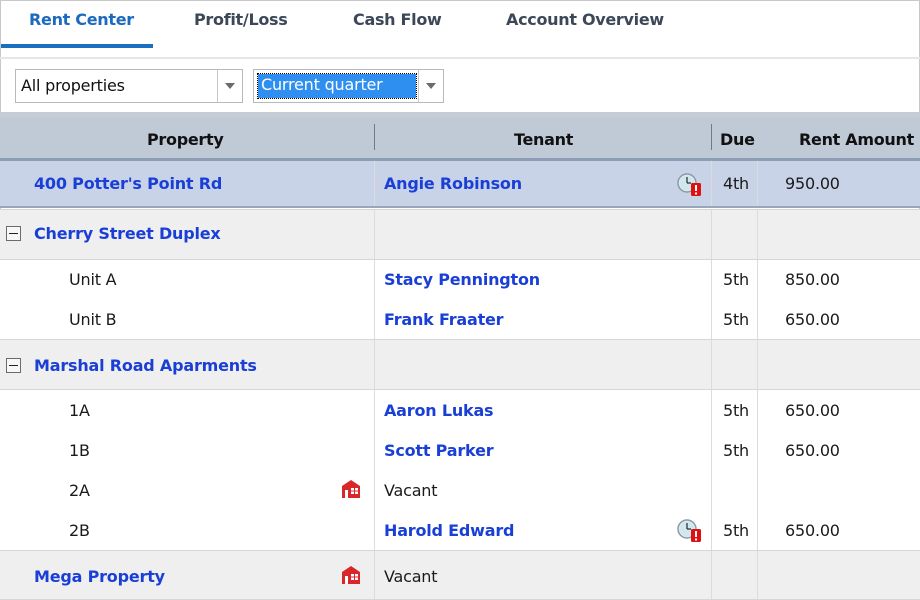  What do you see at coordinates (93, 319) in the screenshot?
I see `unit-name: Unit B` at bounding box center [93, 319].